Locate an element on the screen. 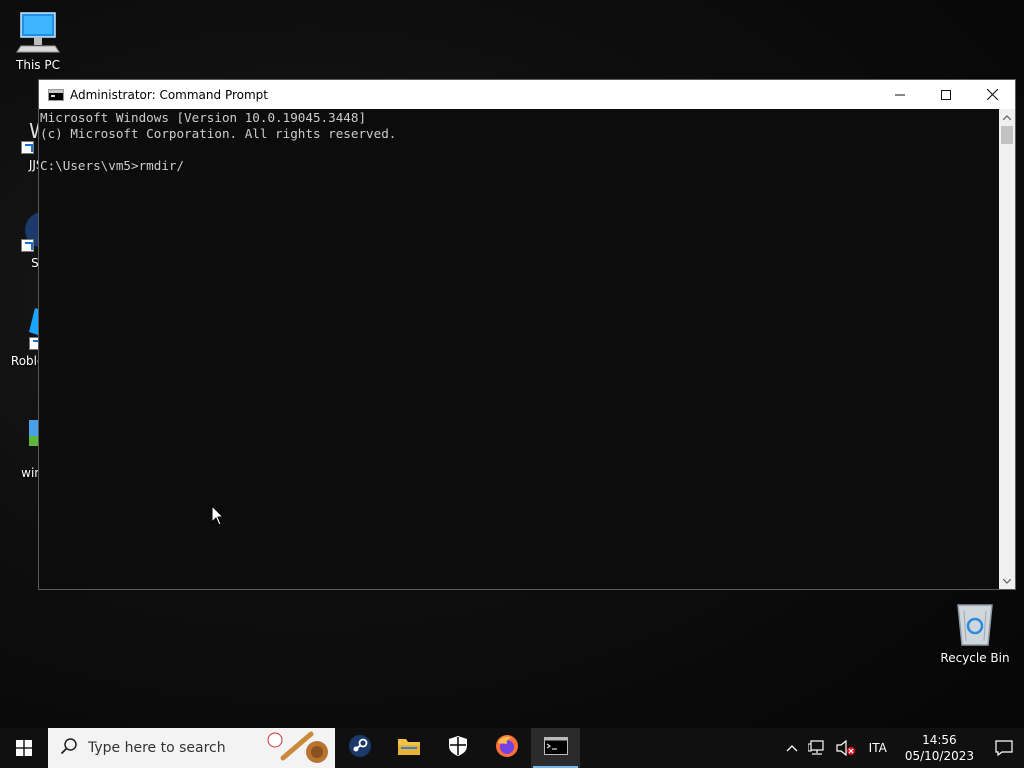 The width and height of the screenshot is (1024, 768). volume-muted-icon is located at coordinates (845, 748).